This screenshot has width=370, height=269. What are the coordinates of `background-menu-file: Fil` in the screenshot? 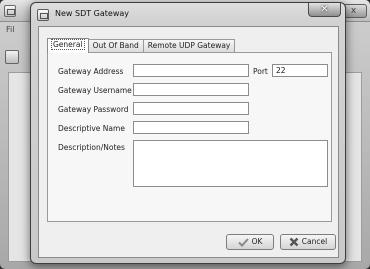 It's located at (10, 29).